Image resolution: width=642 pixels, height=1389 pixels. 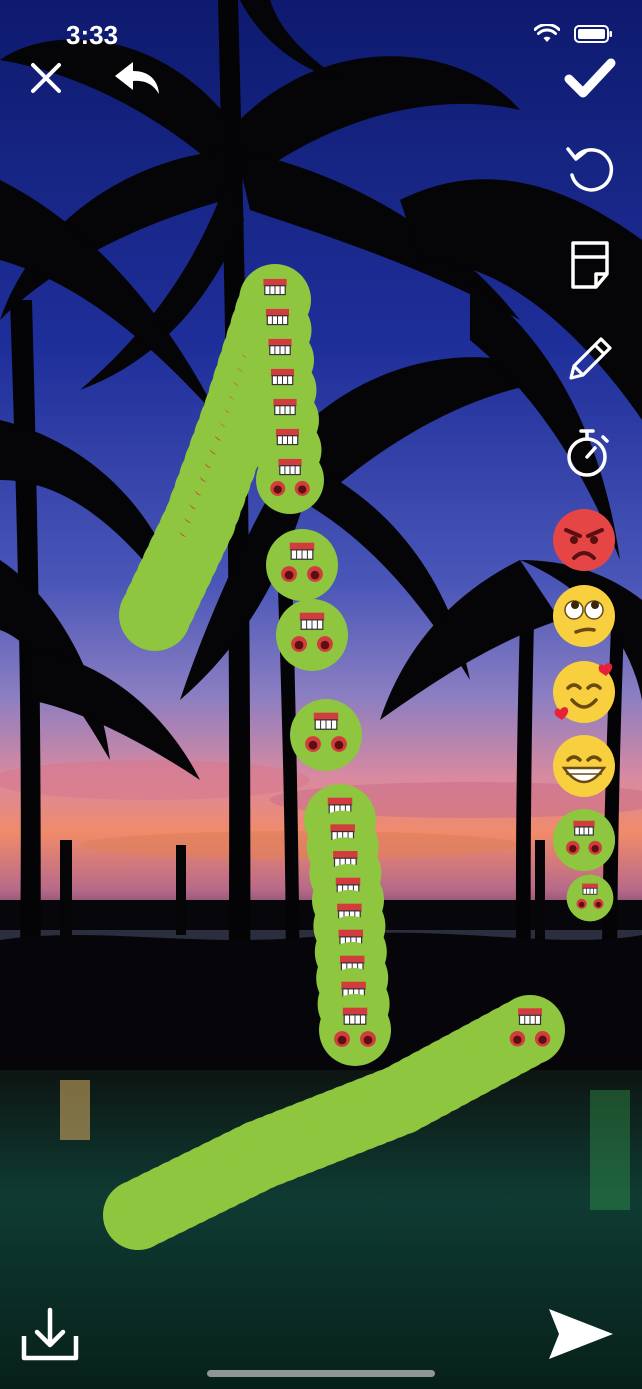 I want to click on confirm-button, so click(x=590, y=78).